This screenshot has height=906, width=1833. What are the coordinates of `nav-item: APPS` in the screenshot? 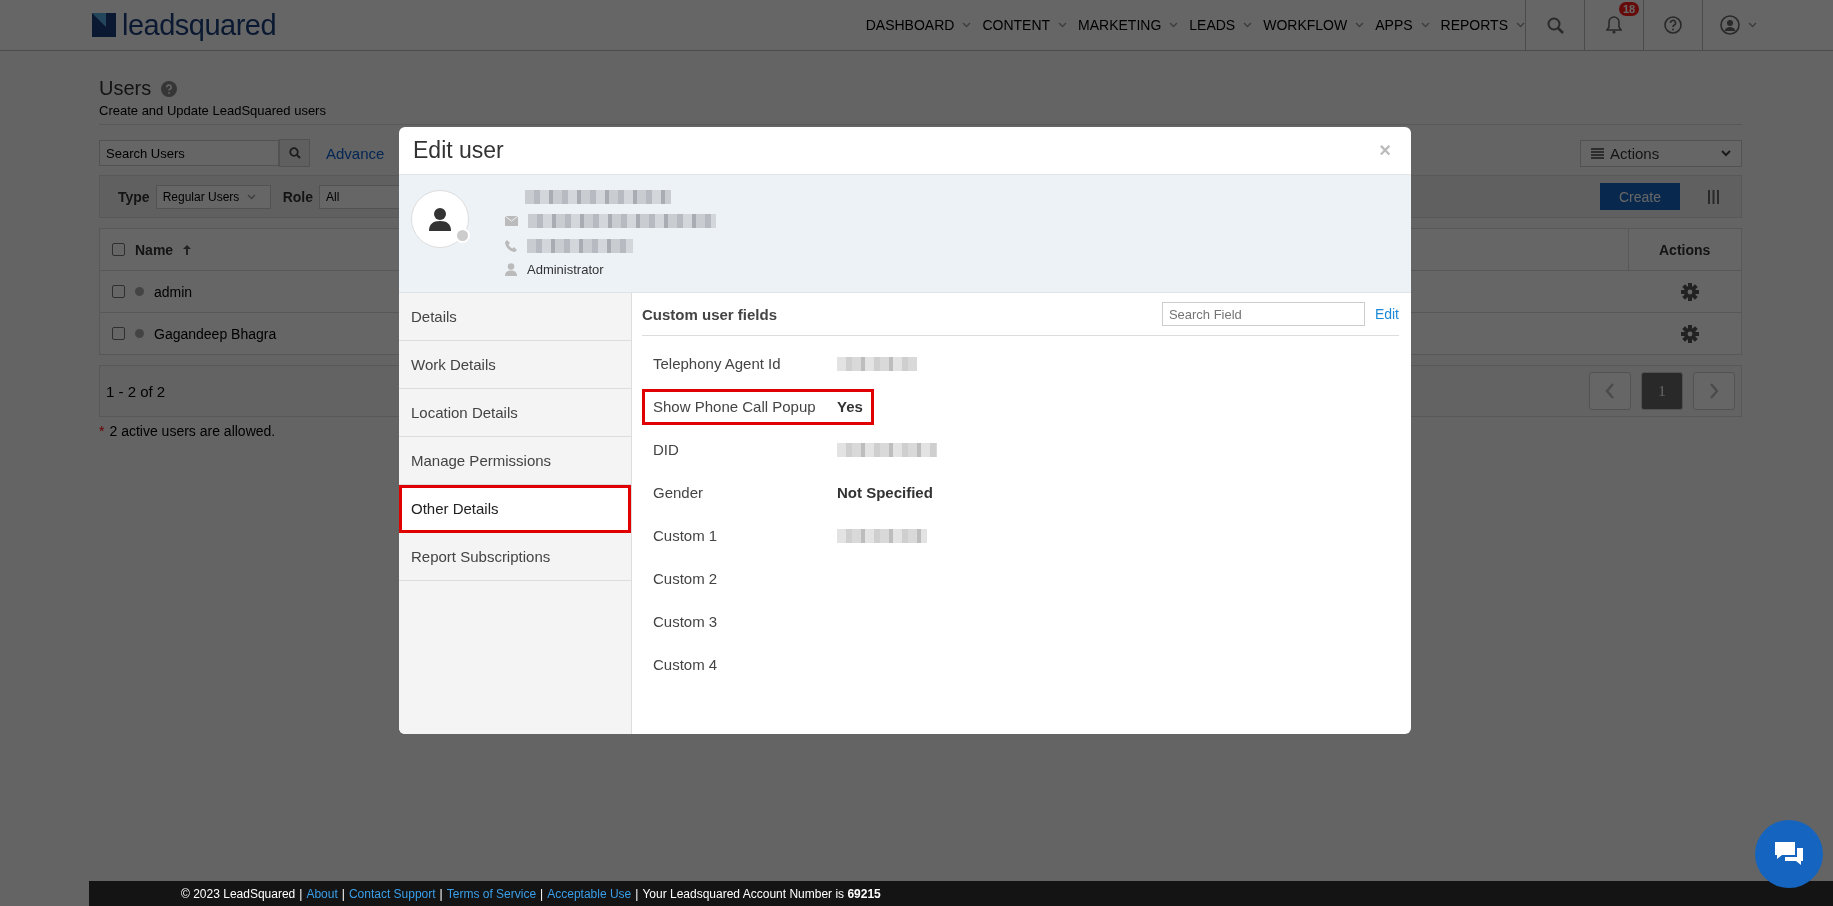 It's located at (1392, 25).